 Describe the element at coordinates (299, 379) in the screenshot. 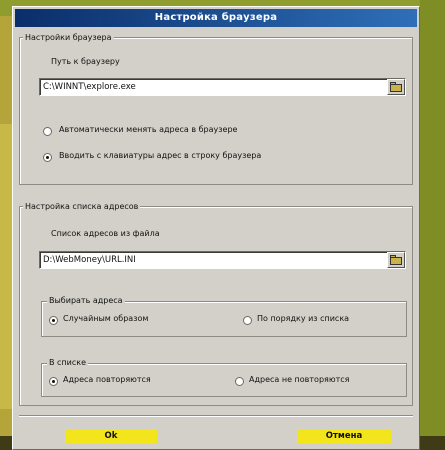

I see `radio-no-repeat-label: Адреса не повторяются` at that location.